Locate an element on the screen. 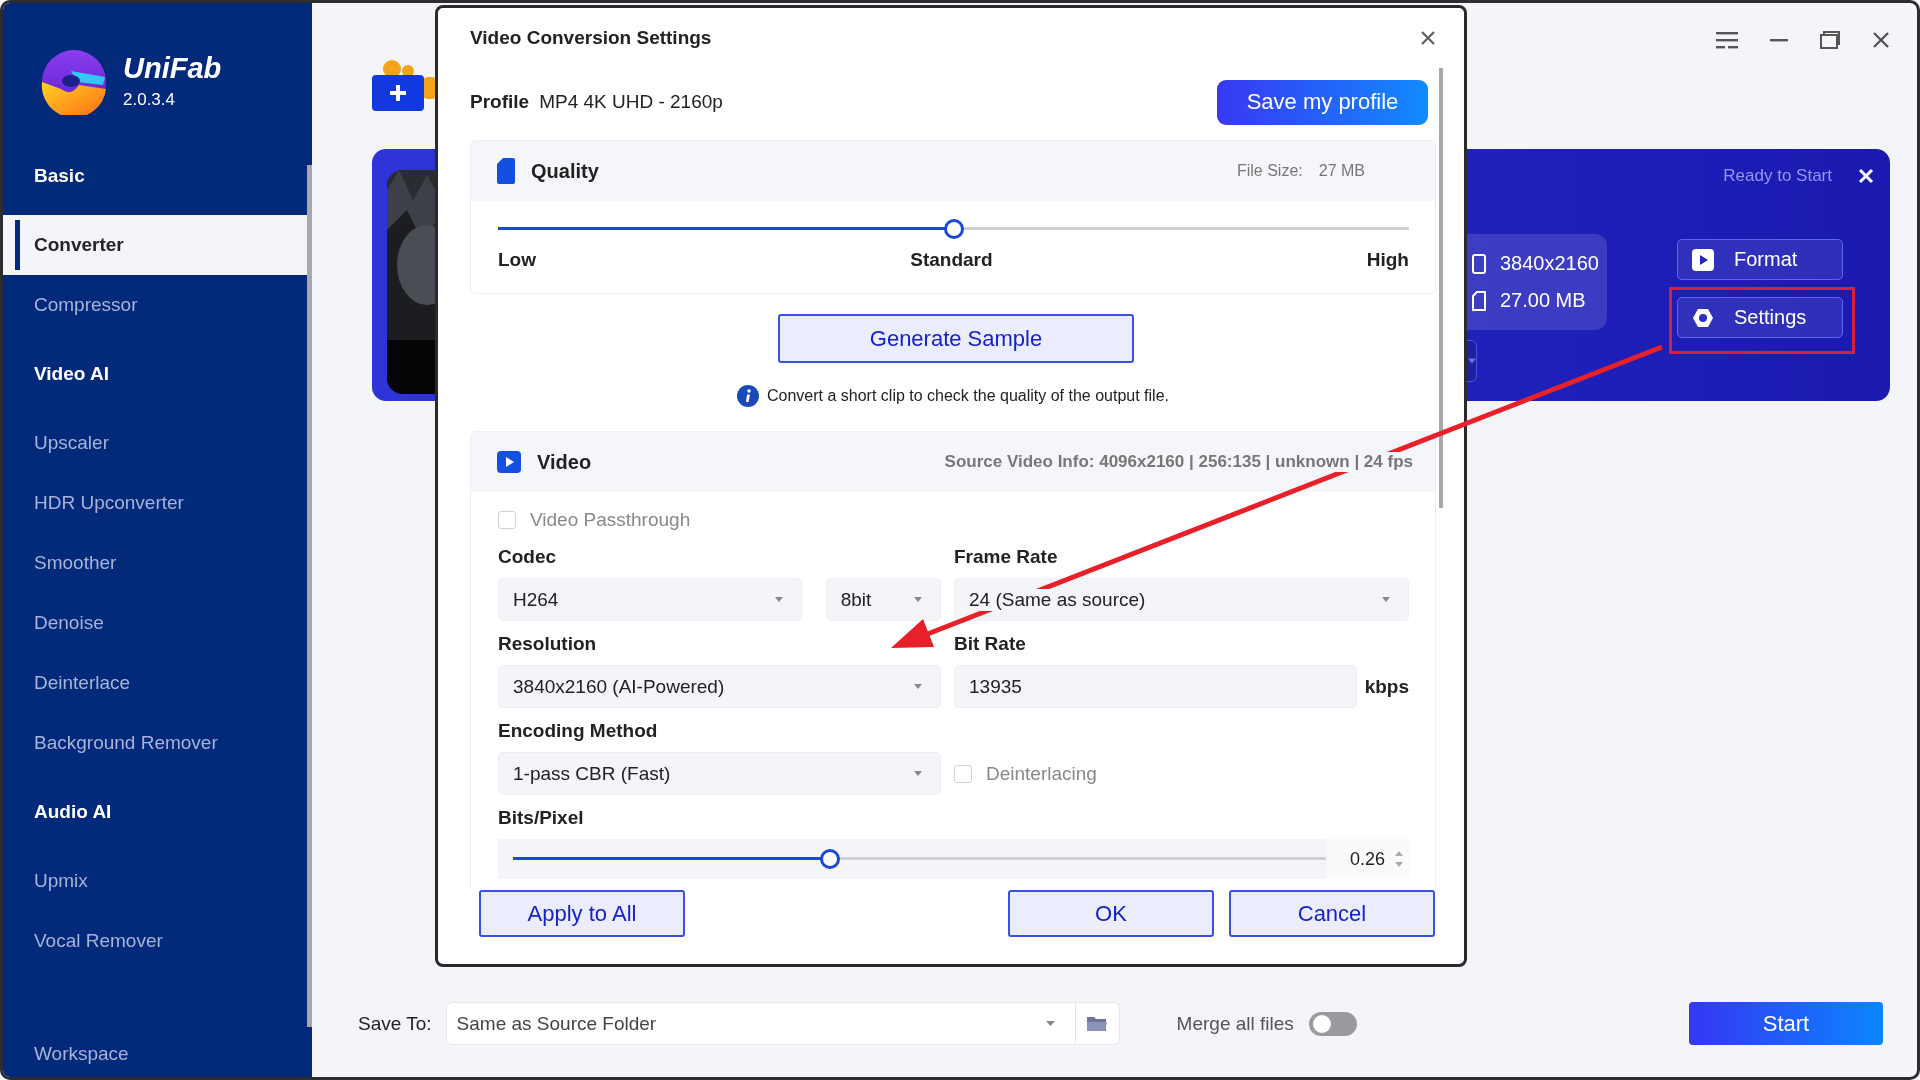 The width and height of the screenshot is (1920, 1080). format-button: Format is located at coordinates (1760, 259).